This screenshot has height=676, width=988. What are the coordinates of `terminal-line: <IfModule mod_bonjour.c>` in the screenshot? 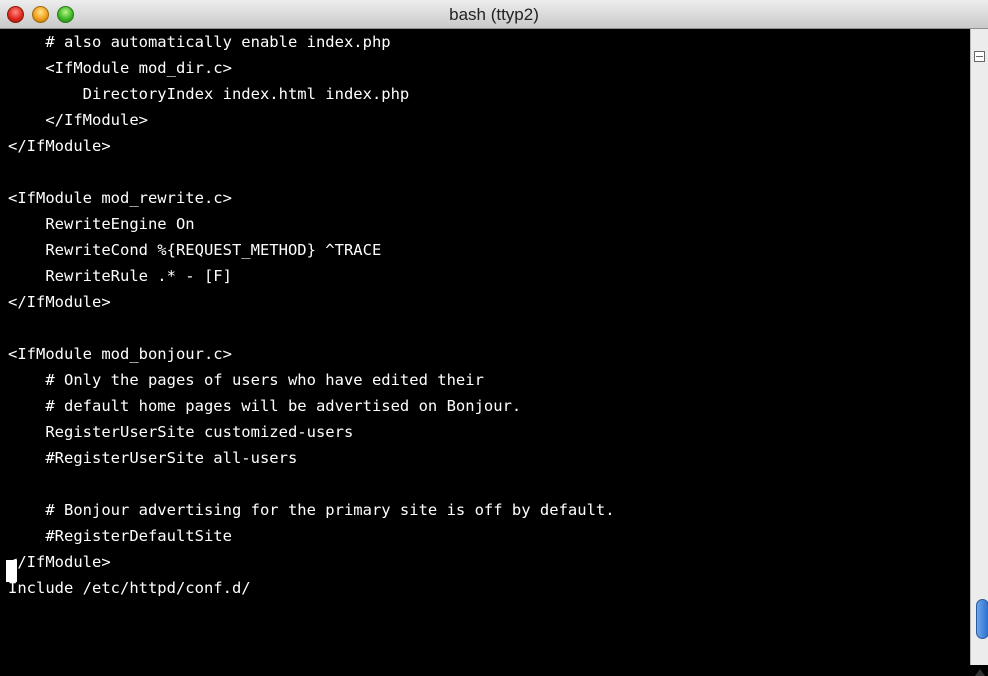 It's located at (120, 354).